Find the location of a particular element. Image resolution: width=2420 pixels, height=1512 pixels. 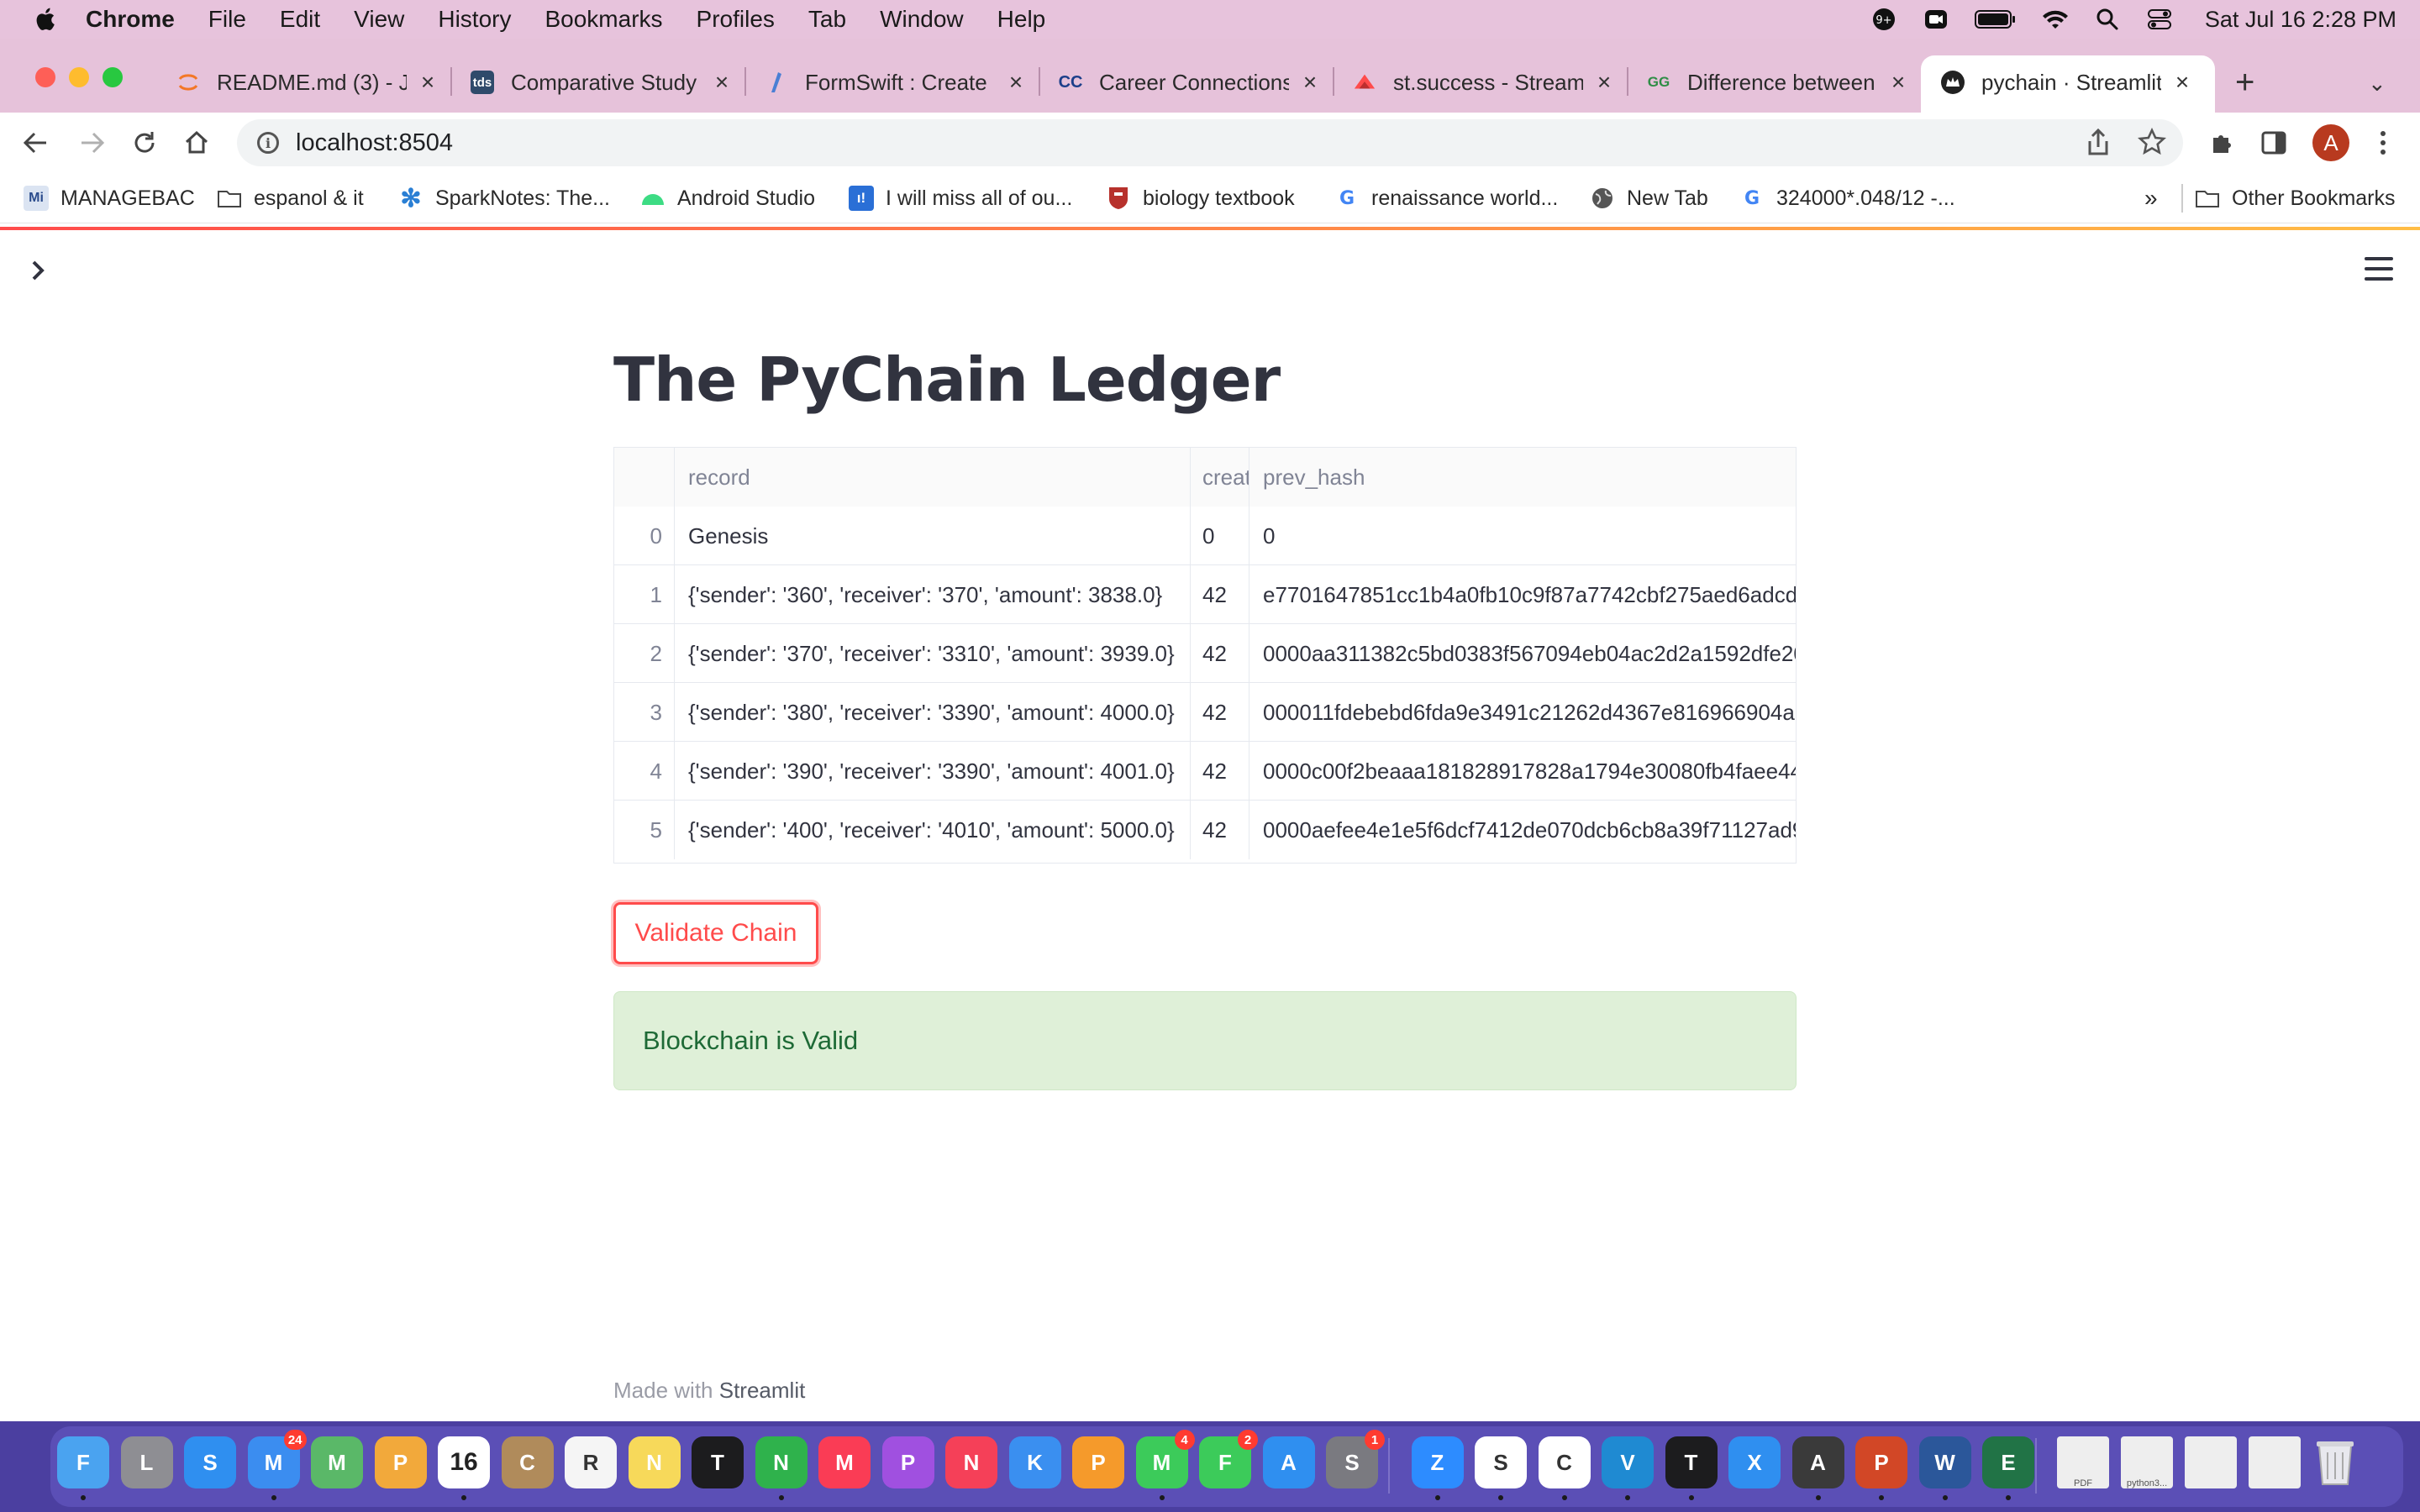

minimize-window-icon is located at coordinates (79, 77).